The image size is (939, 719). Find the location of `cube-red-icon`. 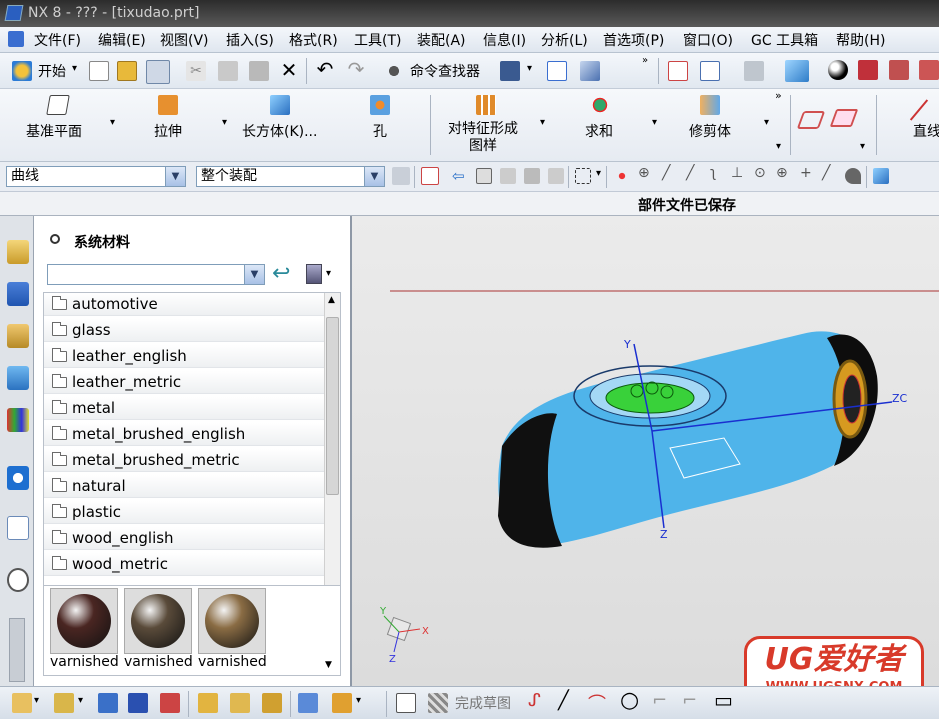

cube-red-icon is located at coordinates (868, 70).